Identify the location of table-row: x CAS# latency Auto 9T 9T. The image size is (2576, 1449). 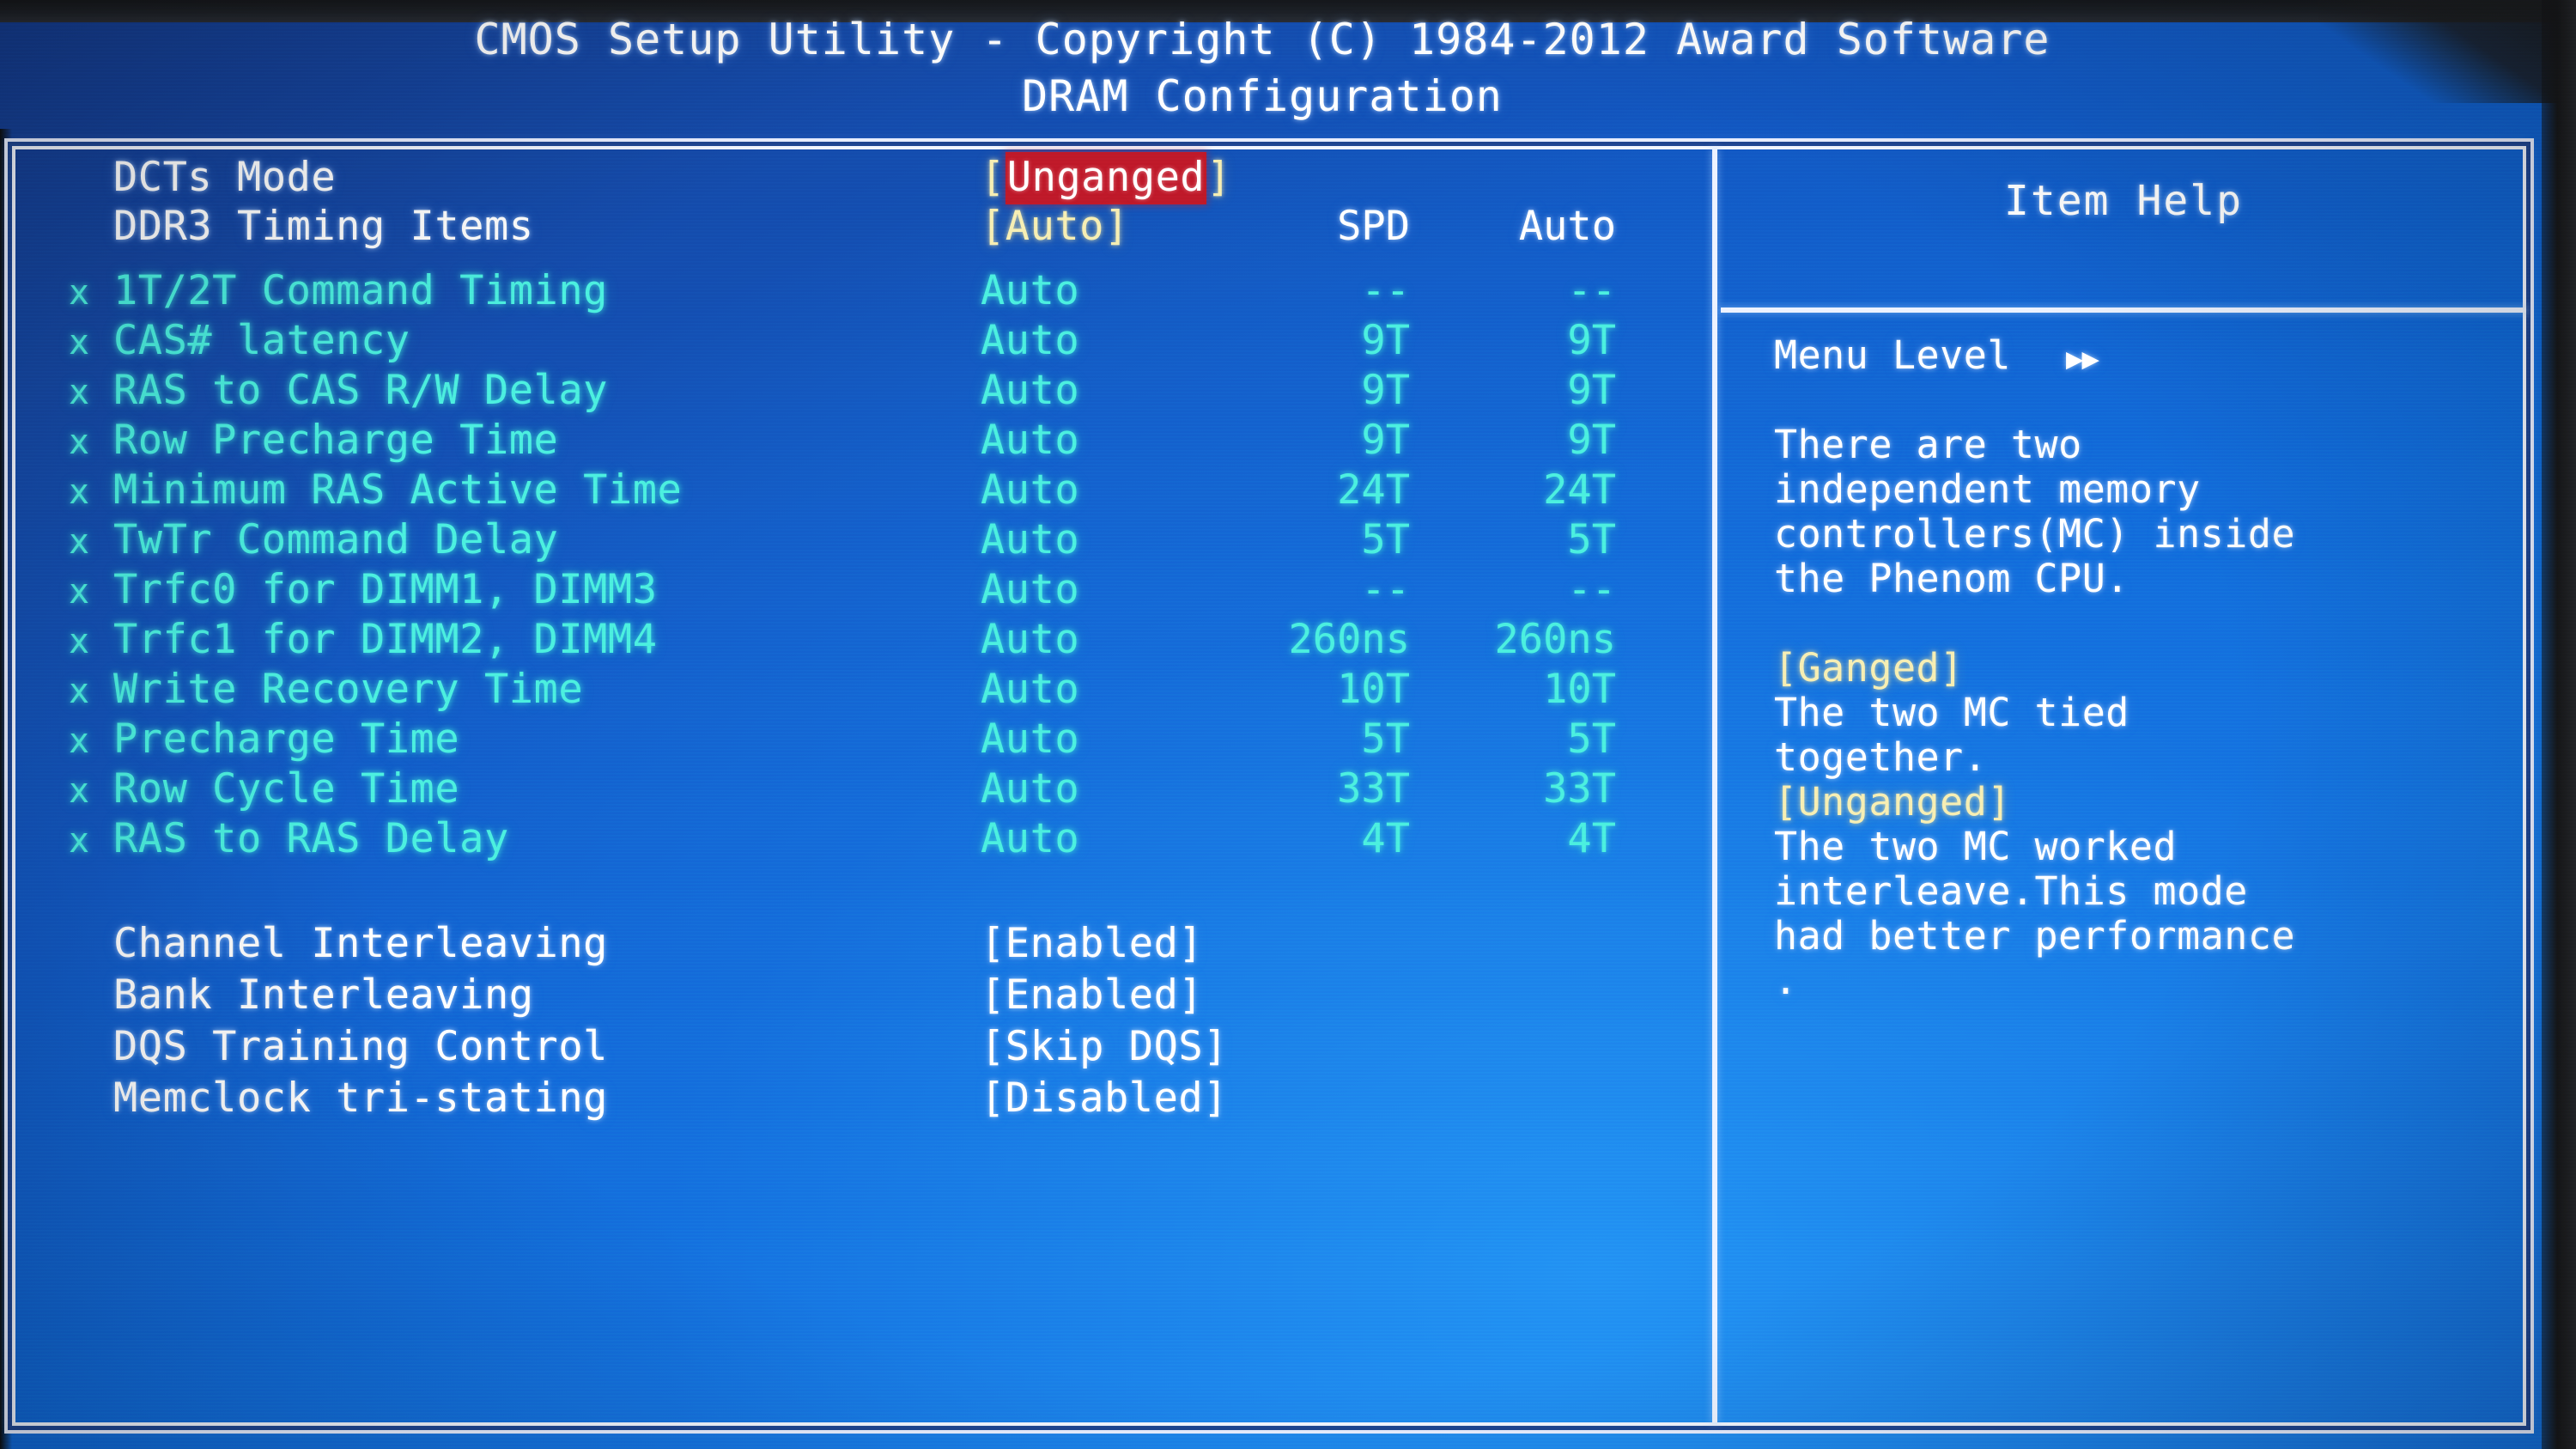
(861, 341).